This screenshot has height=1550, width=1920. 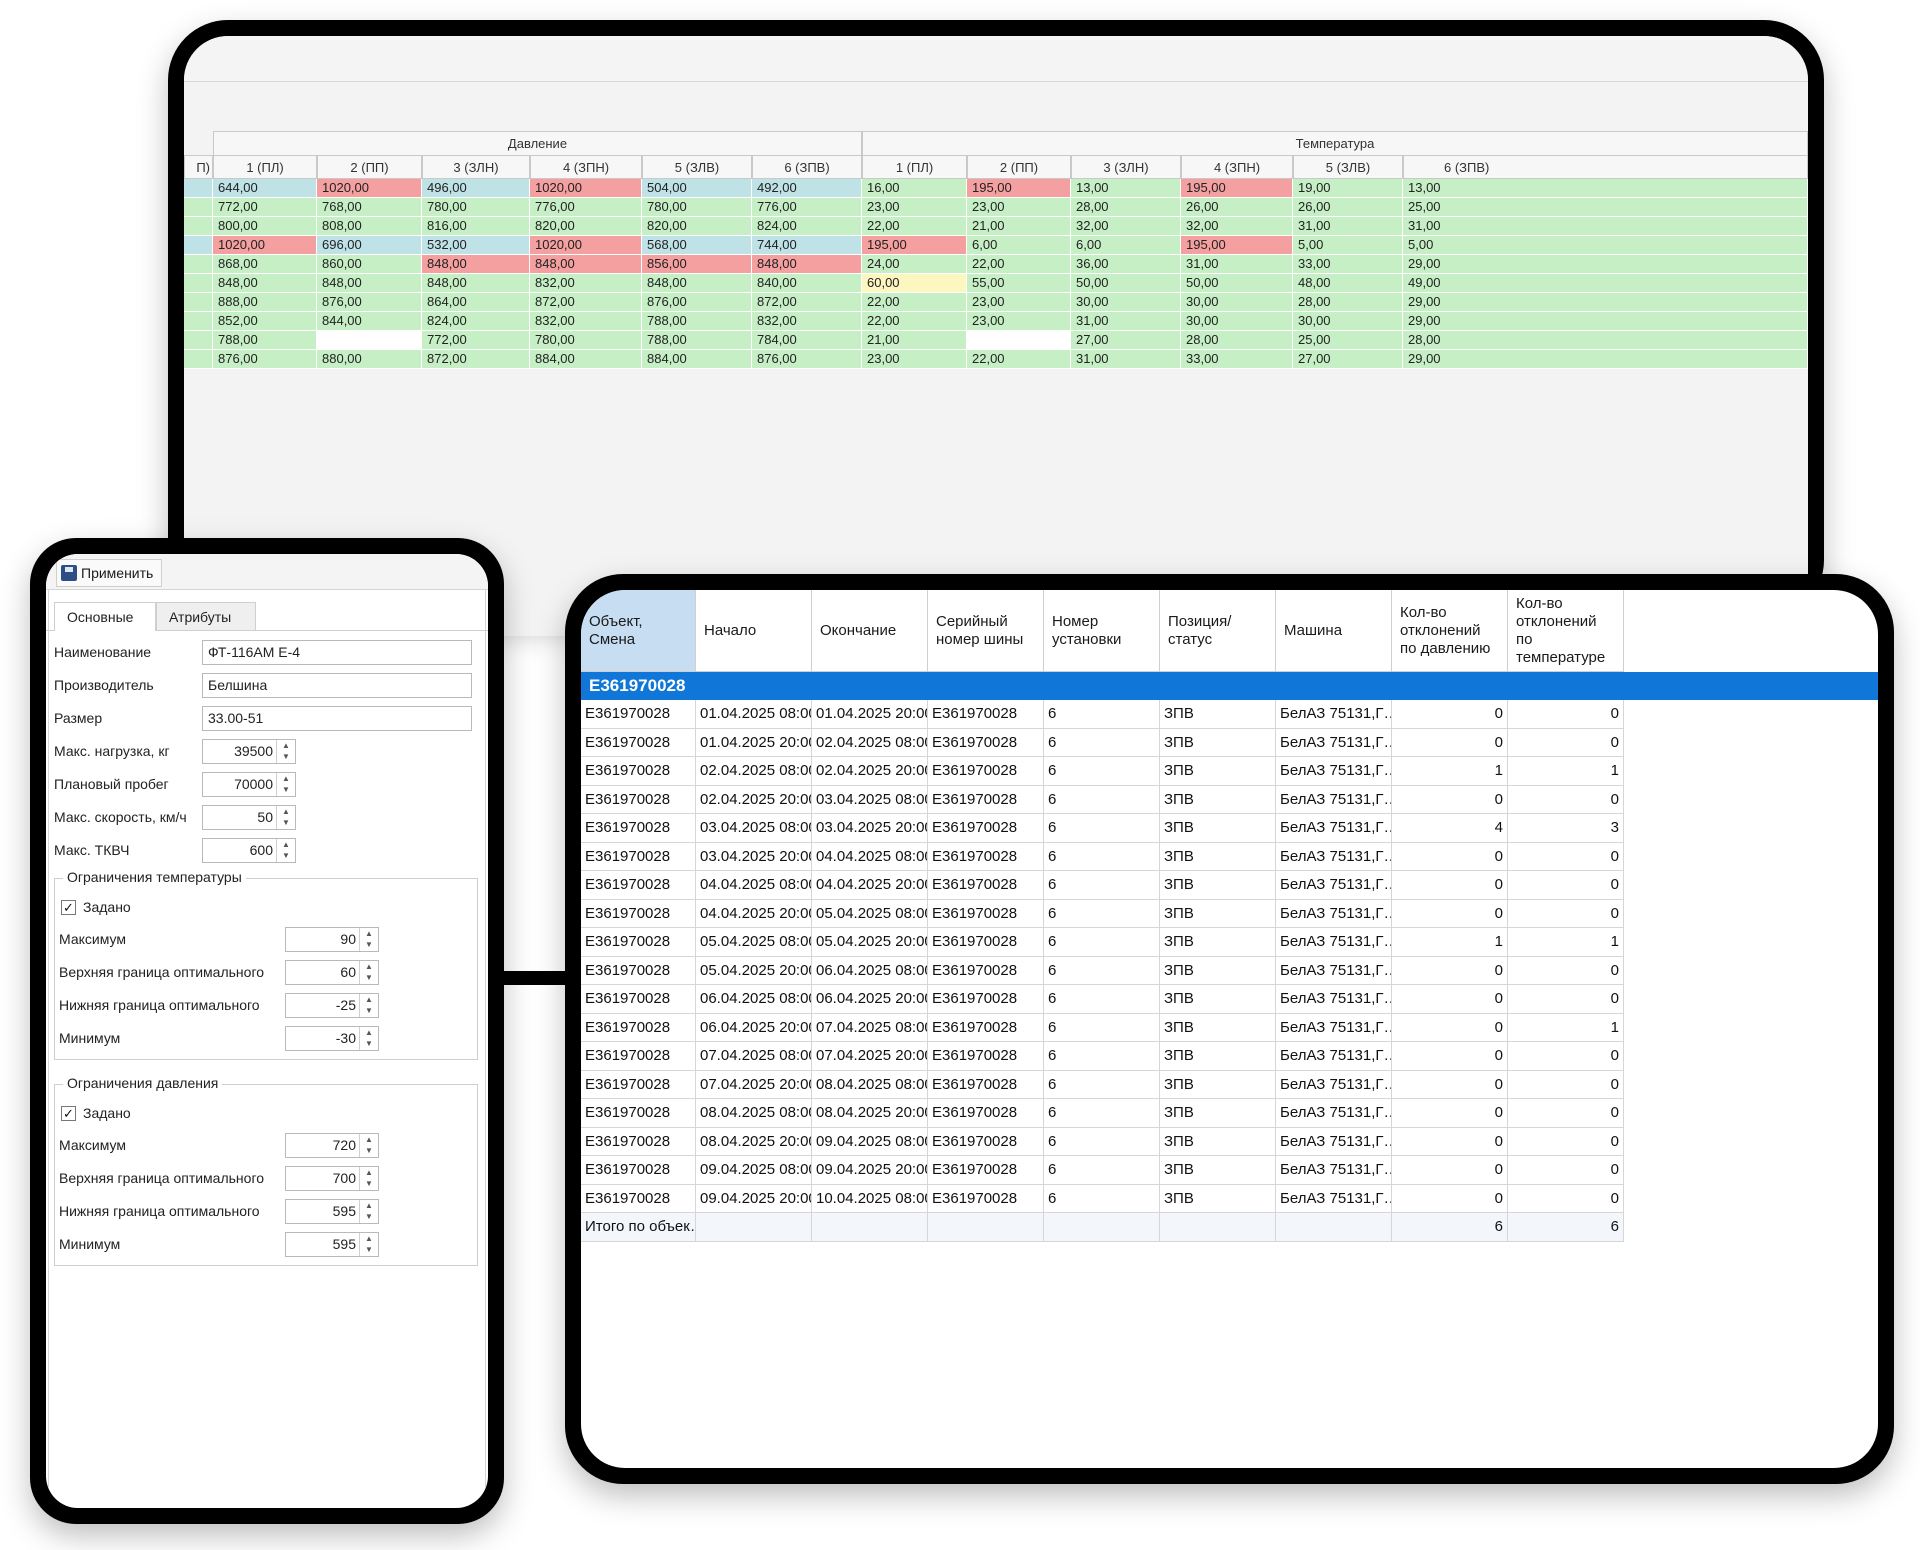 What do you see at coordinates (1019, 283) in the screenshot?
I see `grid-cell: 55,00` at bounding box center [1019, 283].